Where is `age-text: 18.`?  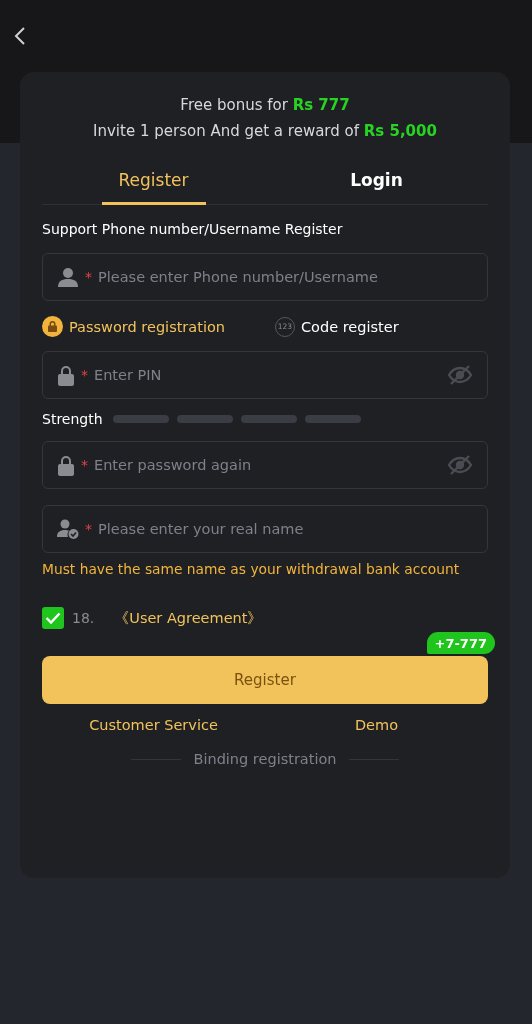
age-text: 18. is located at coordinates (83, 618).